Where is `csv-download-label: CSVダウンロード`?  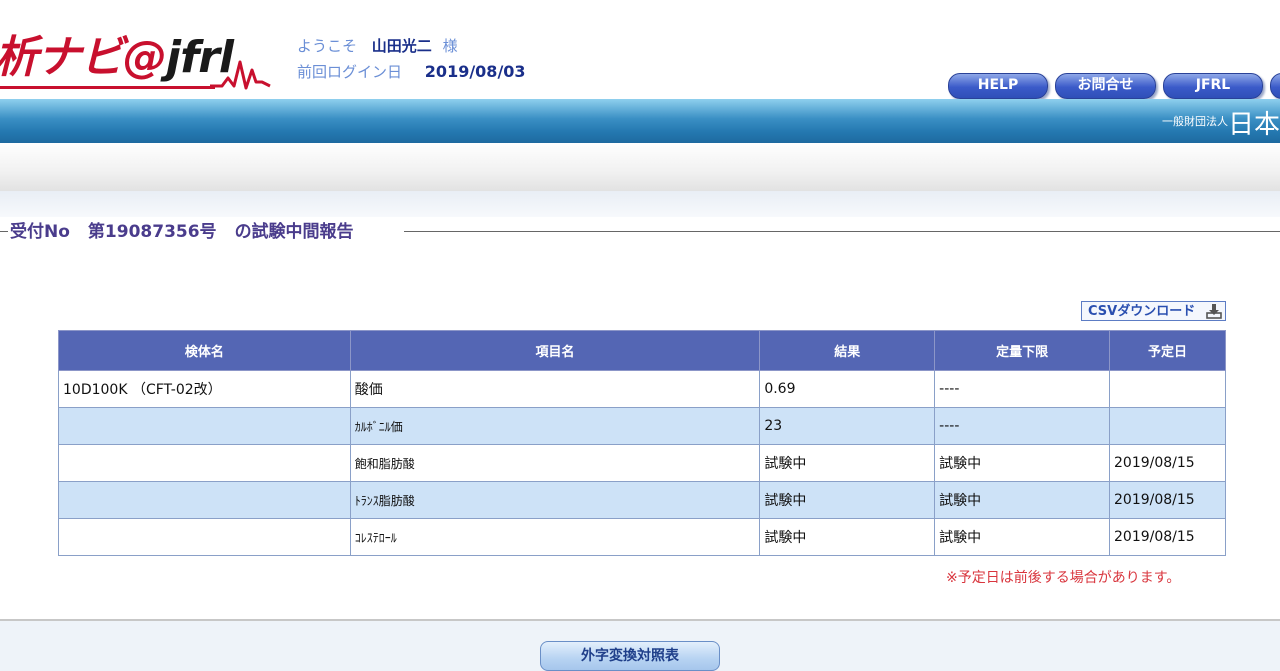
csv-download-label: CSVダウンロード is located at coordinates (1142, 311).